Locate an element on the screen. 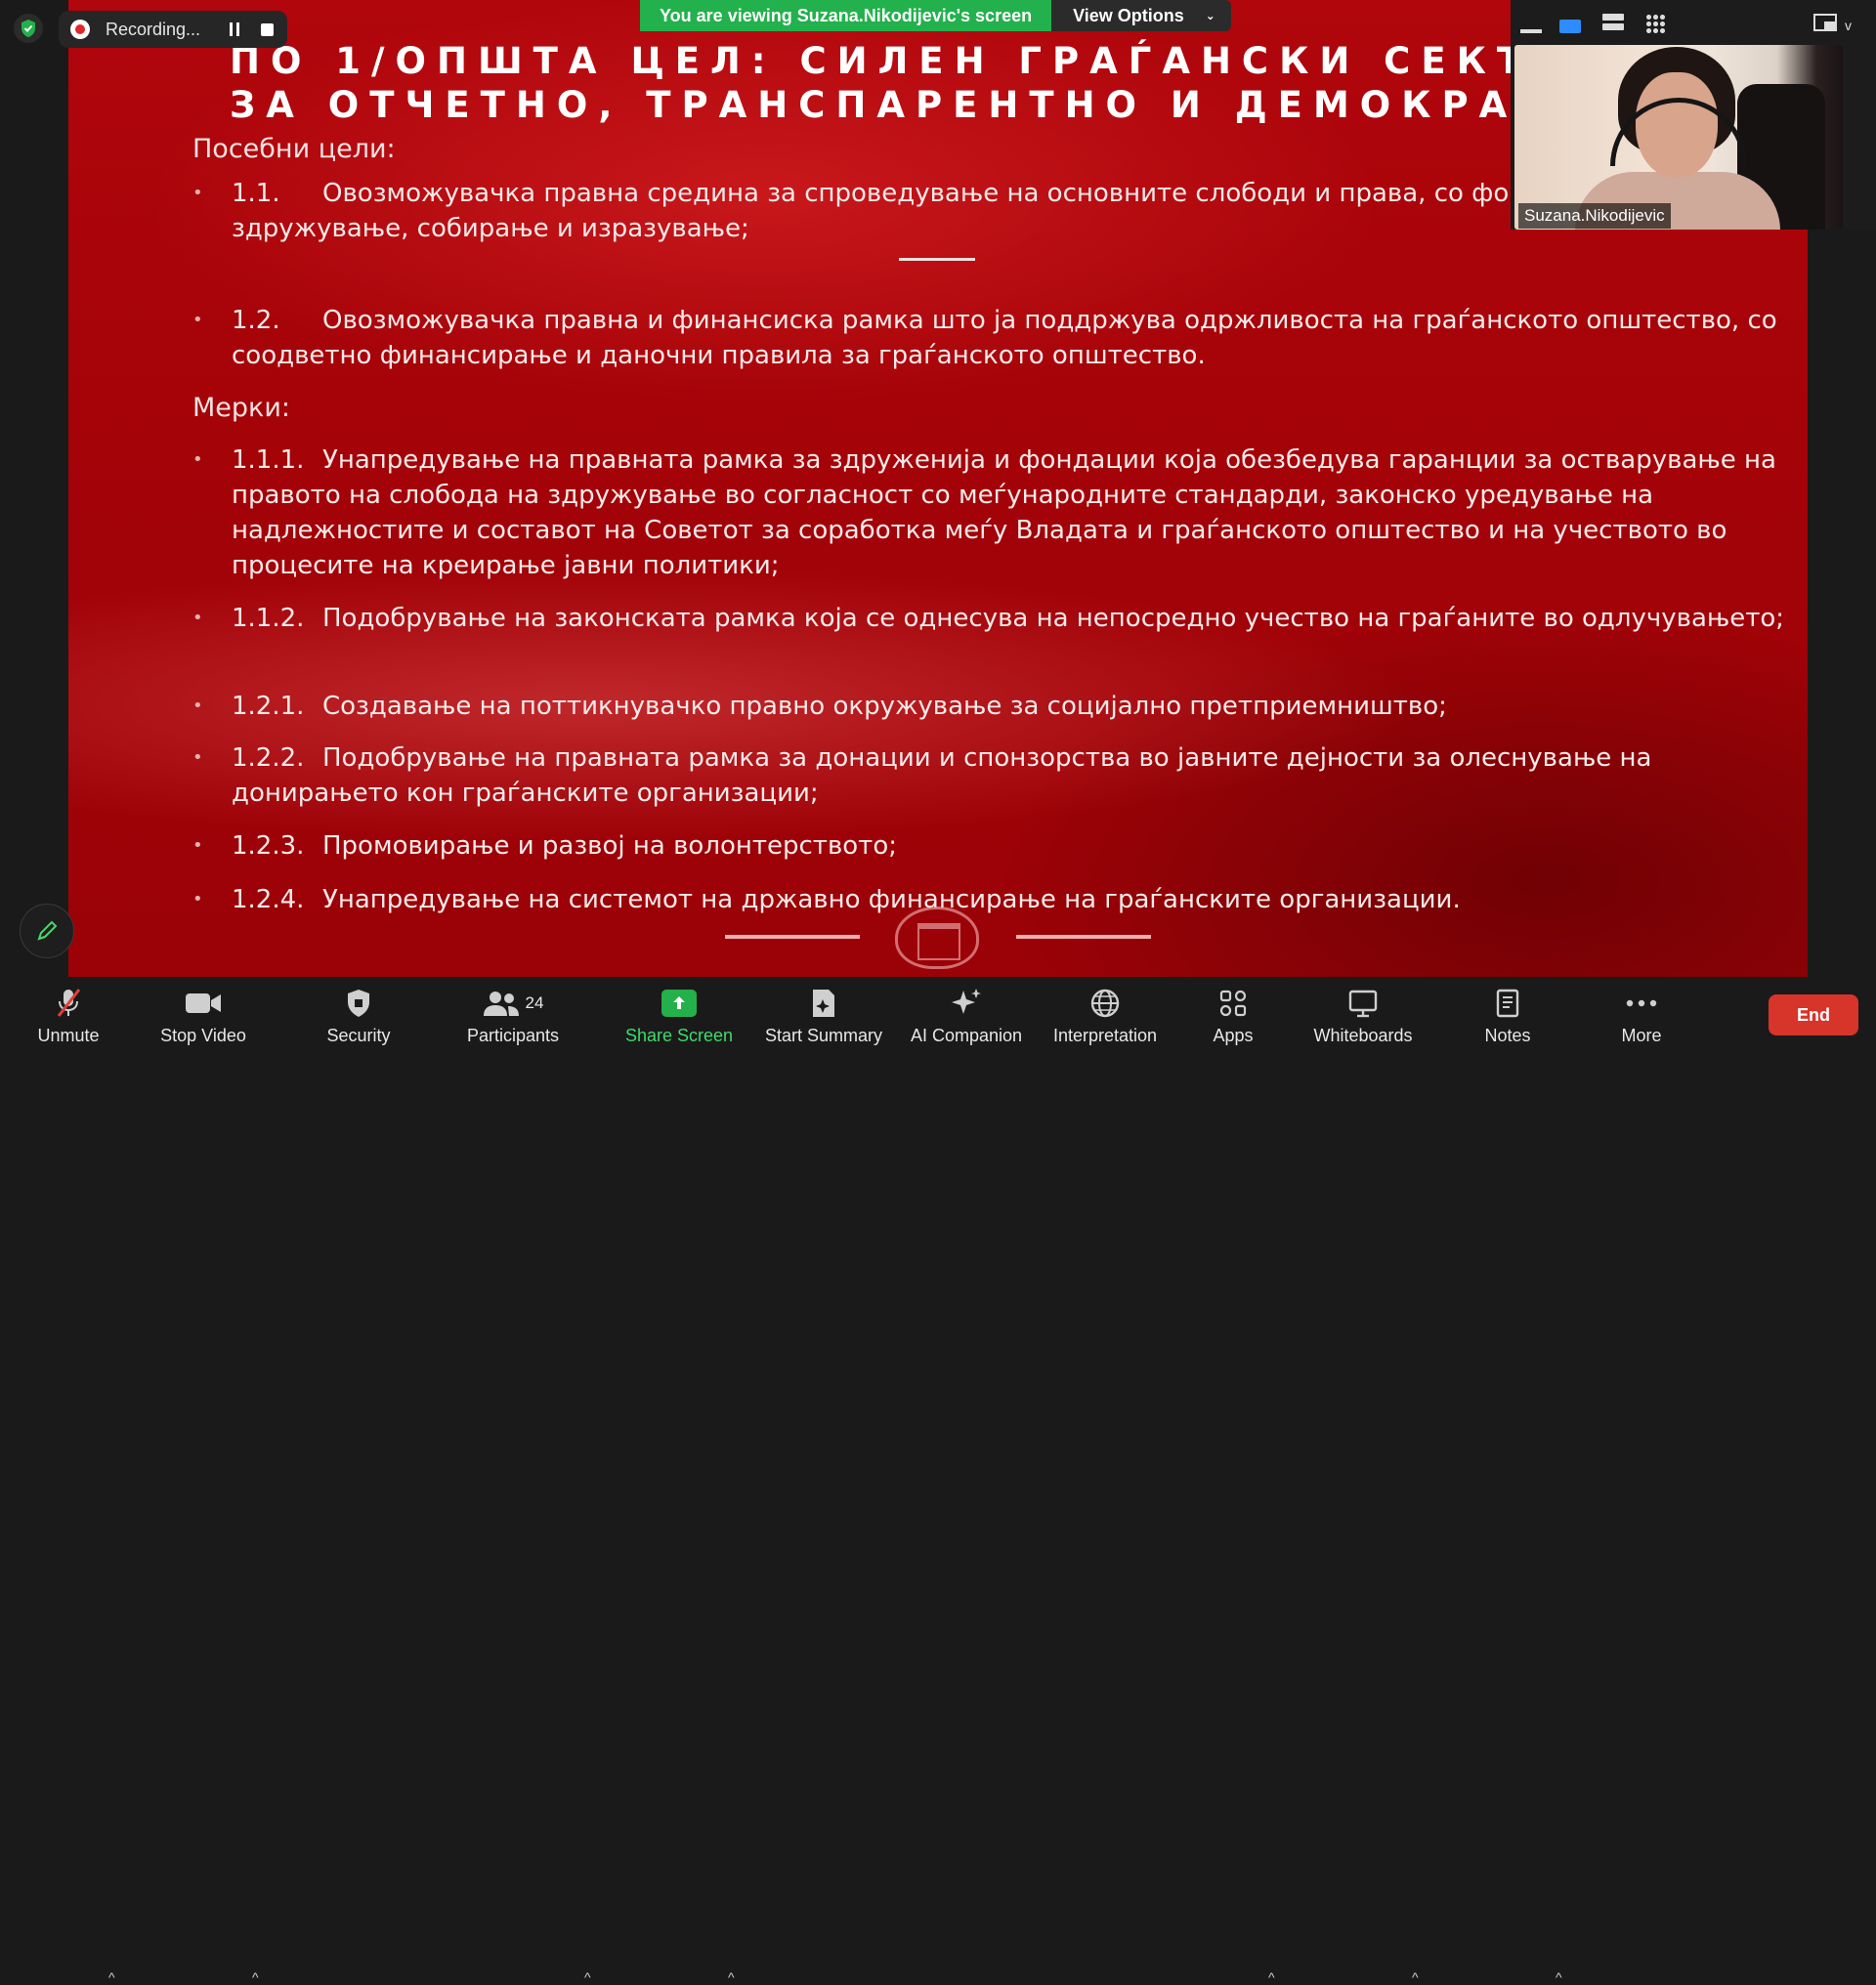 This screenshot has height=1985, width=1876. participant-name-tag: Suzana.Nikodijevic is located at coordinates (1594, 216).